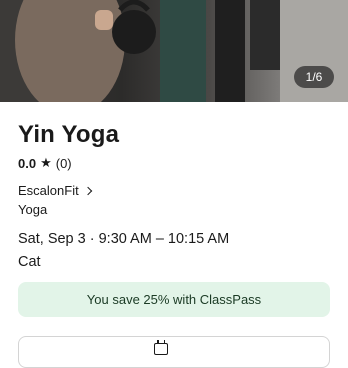  What do you see at coordinates (314, 77) in the screenshot?
I see `photo-counter-badge: 1/6` at bounding box center [314, 77].